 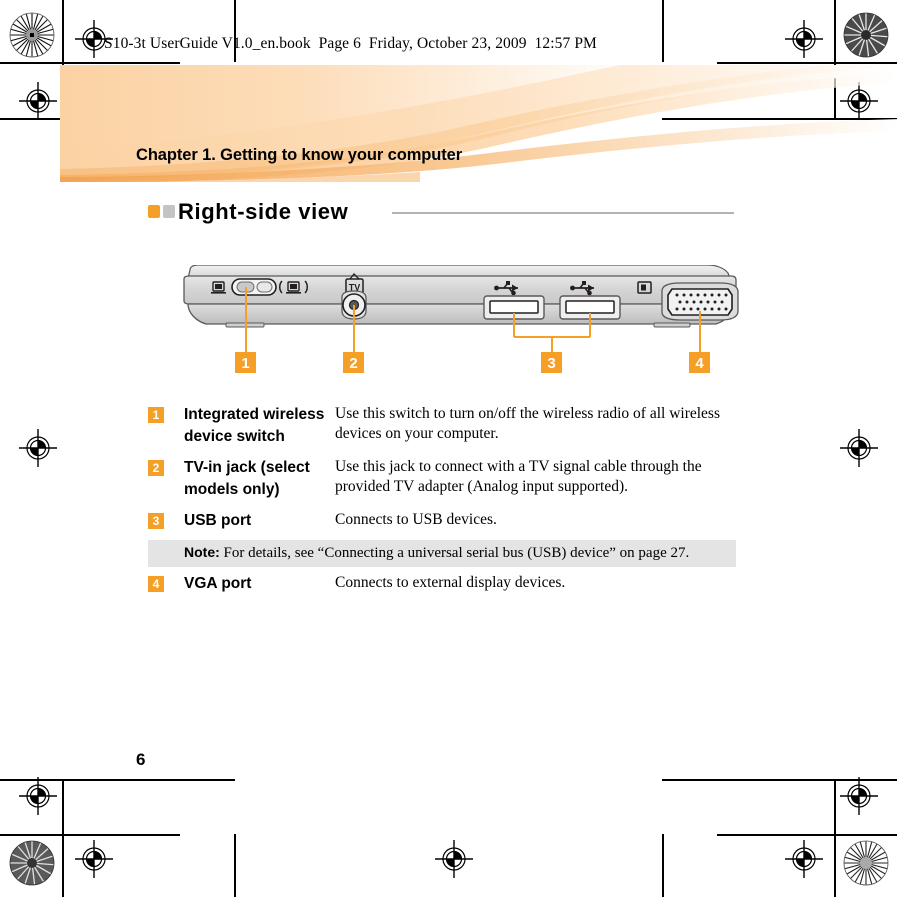 I want to click on row-term-4: VGA port, so click(x=218, y=583).